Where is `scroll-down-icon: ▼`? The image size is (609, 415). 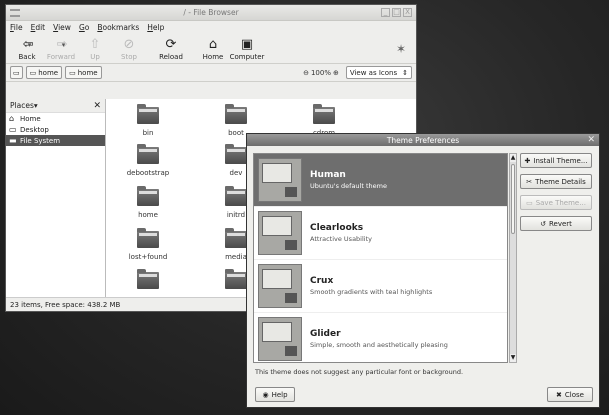
scroll-down-icon: ▼ is located at coordinates (513, 358).